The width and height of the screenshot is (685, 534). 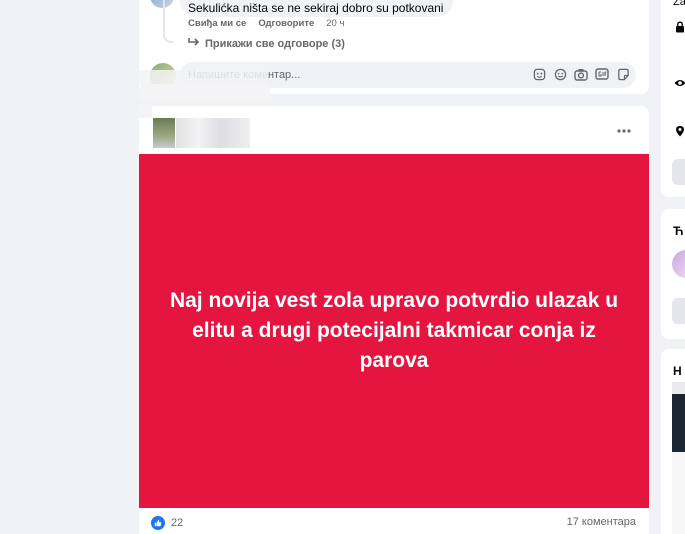 What do you see at coordinates (623, 74) in the screenshot?
I see `sticker-icon` at bounding box center [623, 74].